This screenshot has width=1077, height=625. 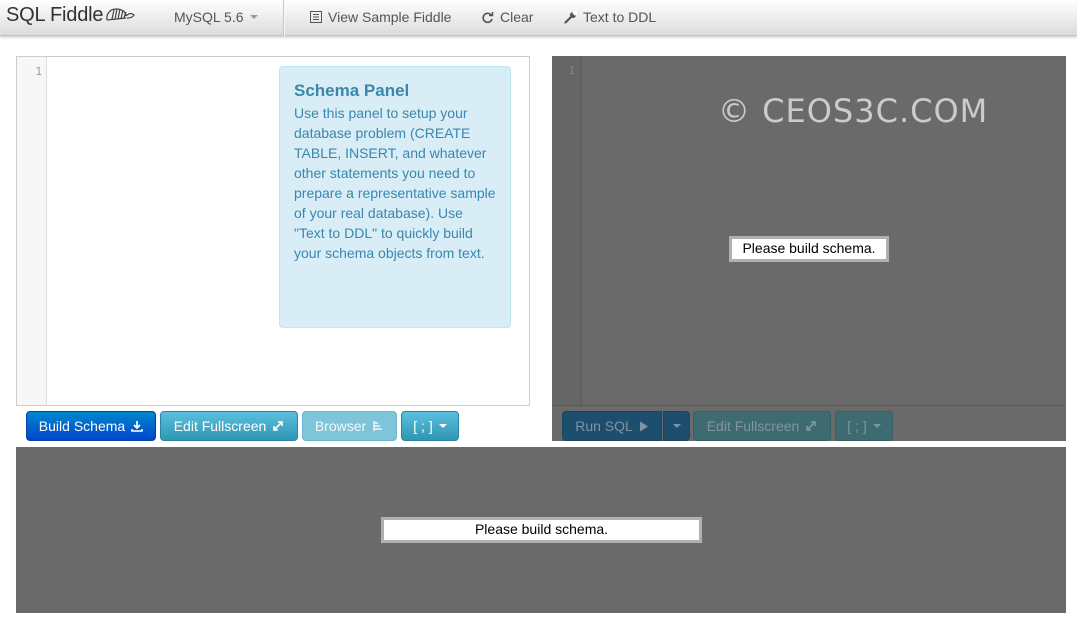 What do you see at coordinates (620, 17) in the screenshot?
I see `text-to-ddl-label: Text to DDL` at bounding box center [620, 17].